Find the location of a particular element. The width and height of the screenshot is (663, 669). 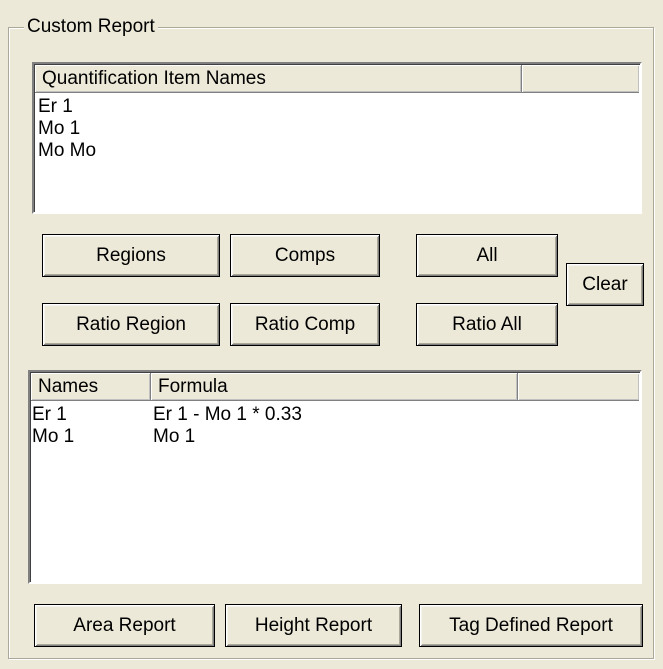

column-header-formula: Formula is located at coordinates (334, 387).